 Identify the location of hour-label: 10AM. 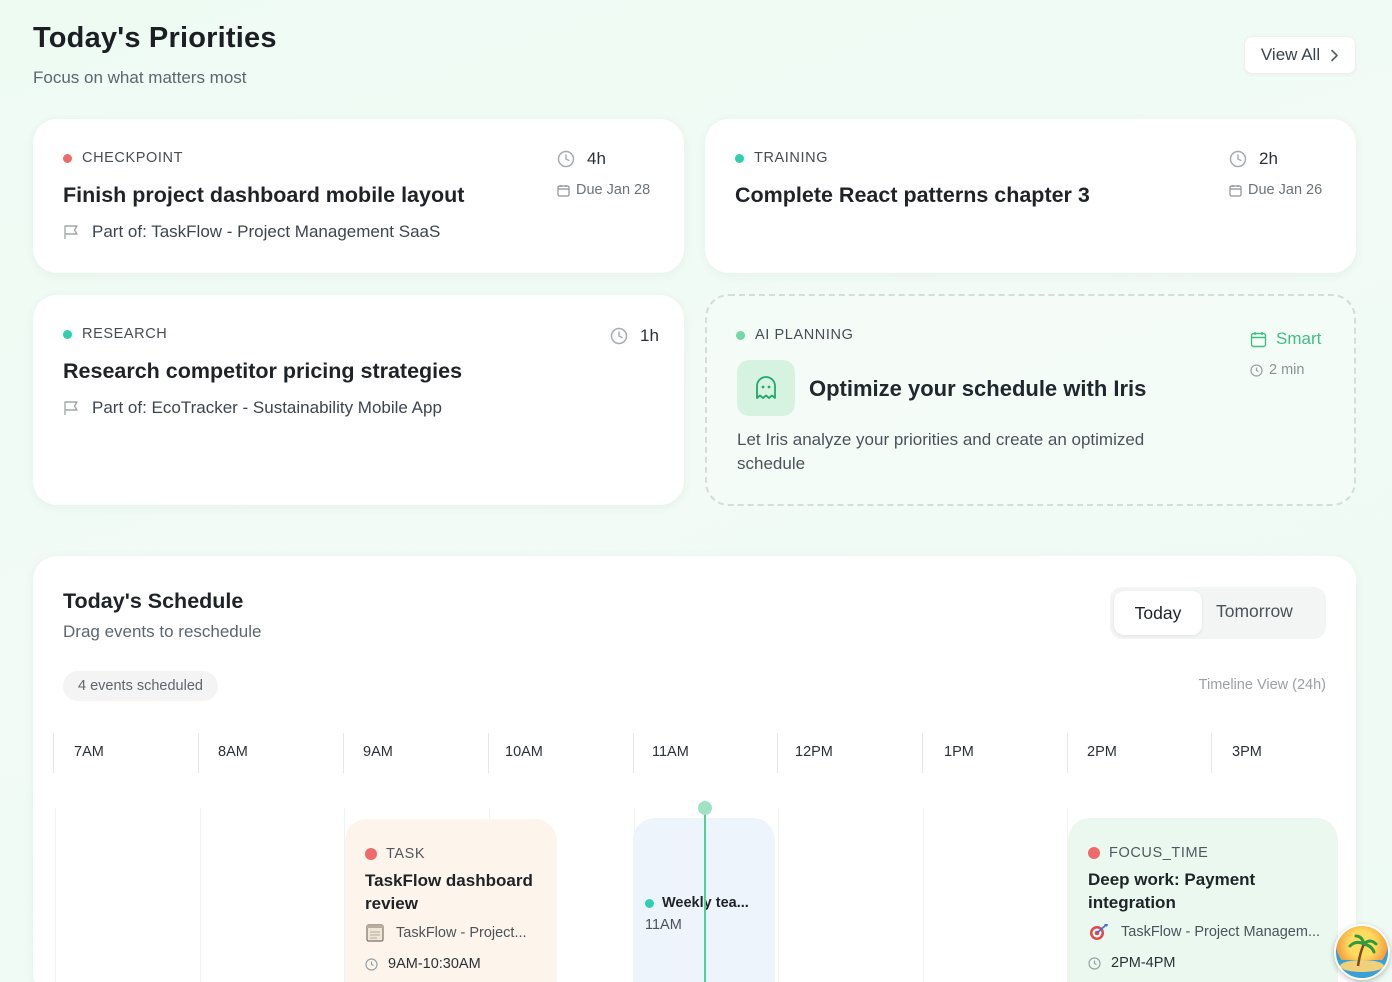
(560, 753).